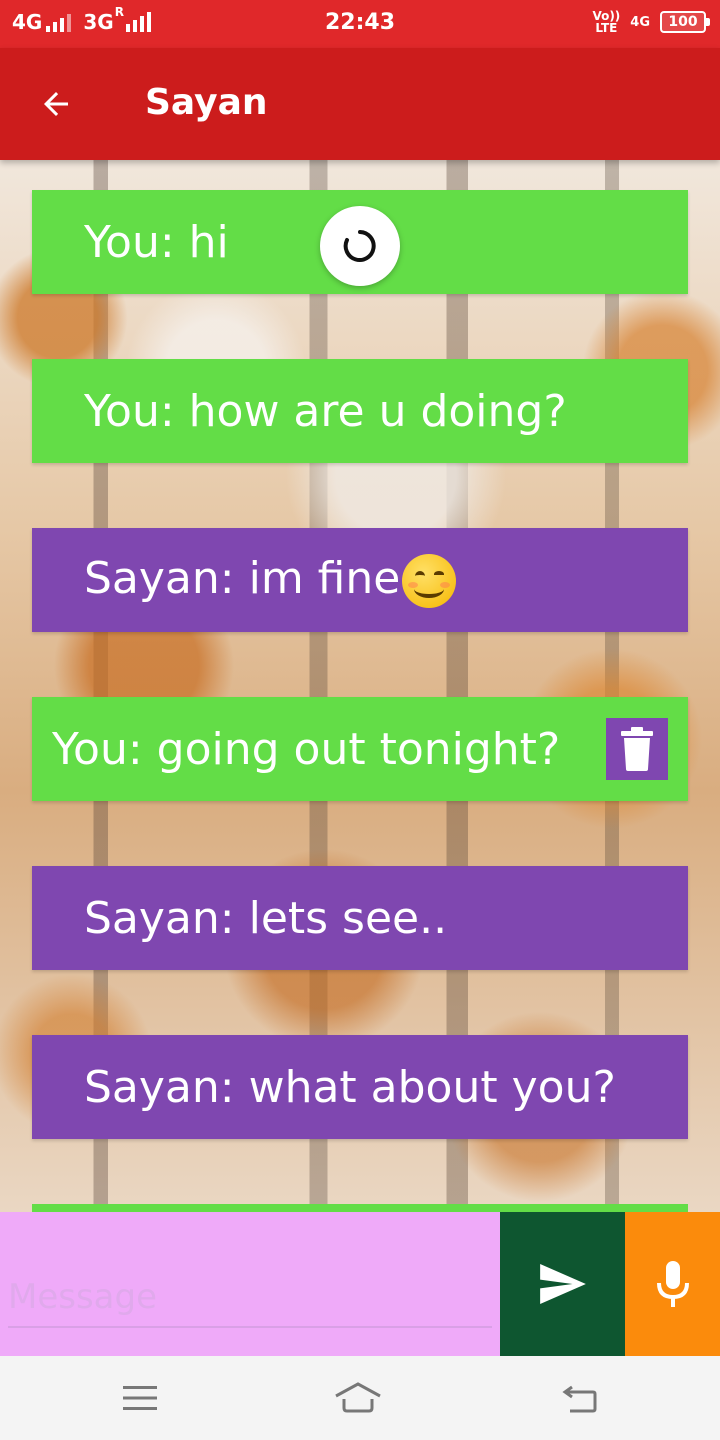 The image size is (720, 1440). I want to click on message-bubble-outgoing: You: hi, so click(360, 242).